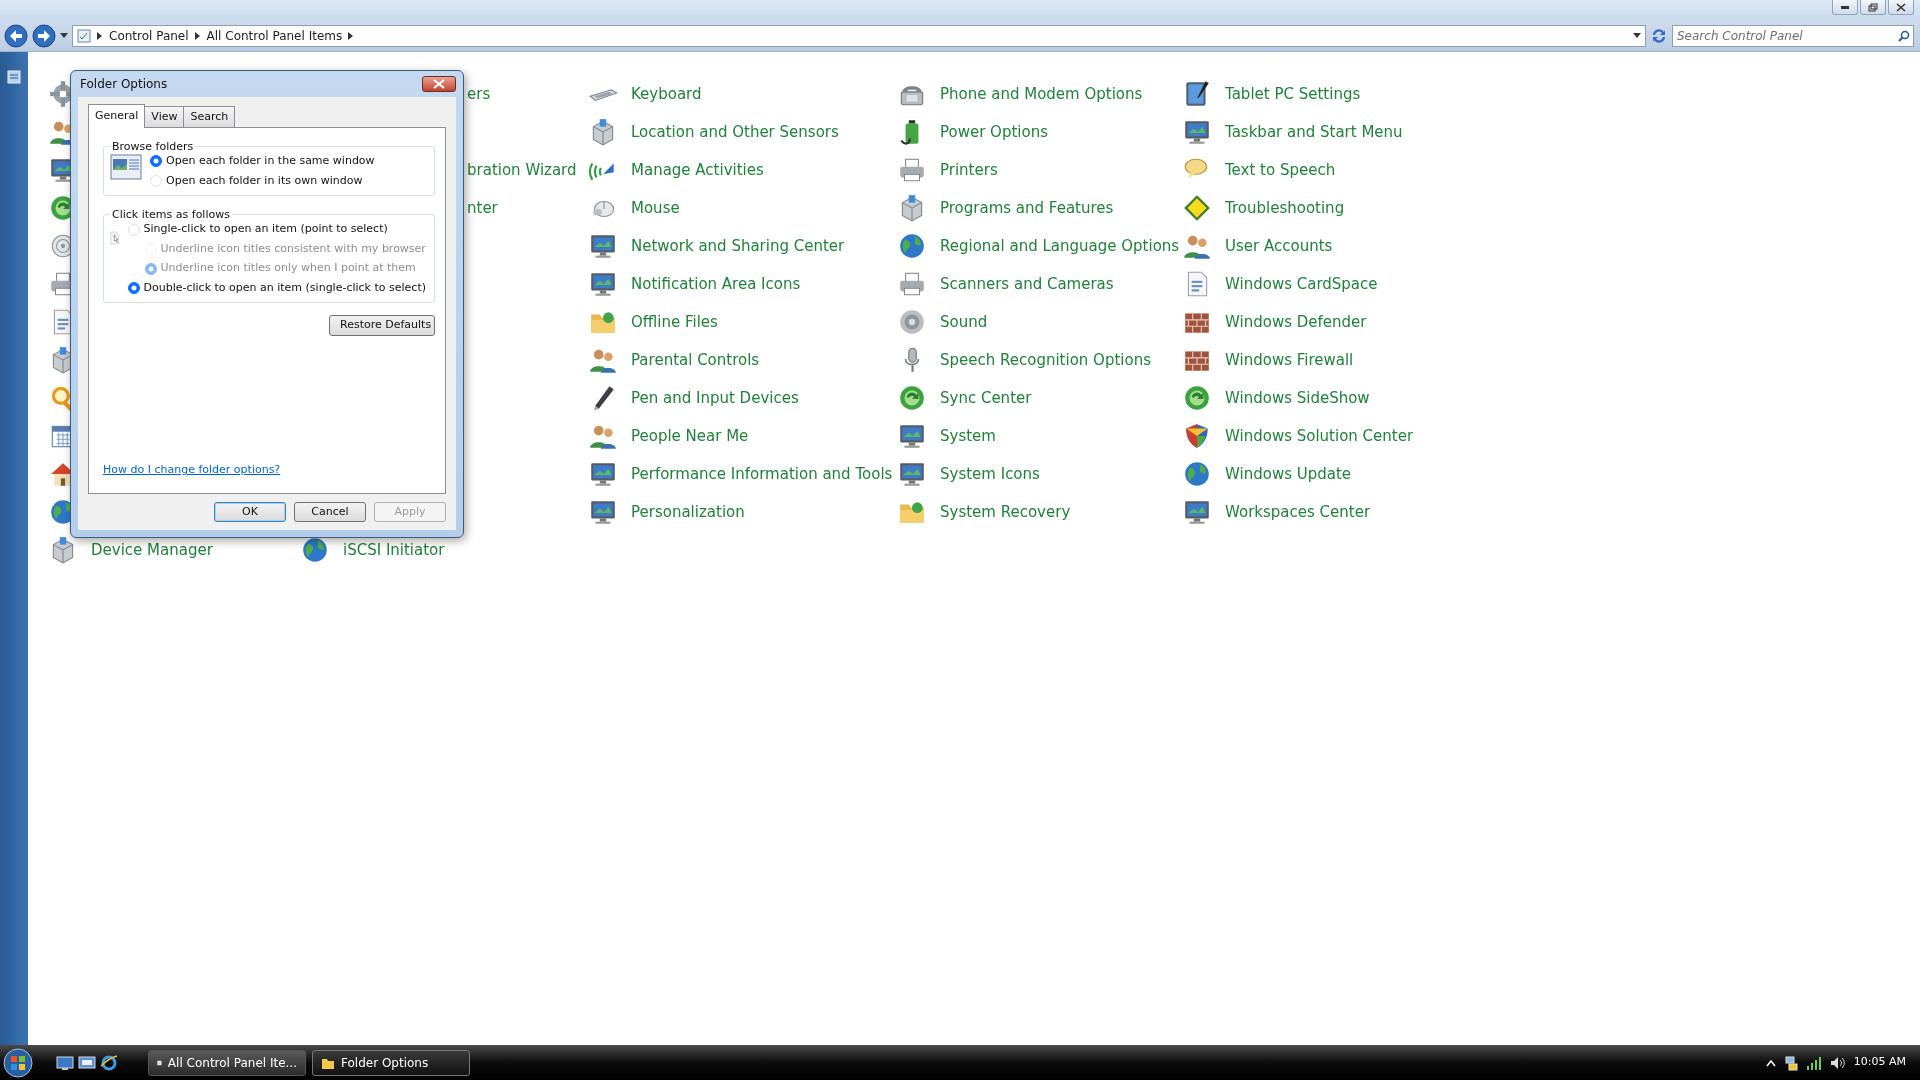  I want to click on control-panel-item: Phone and Modem Options, so click(1041, 94).